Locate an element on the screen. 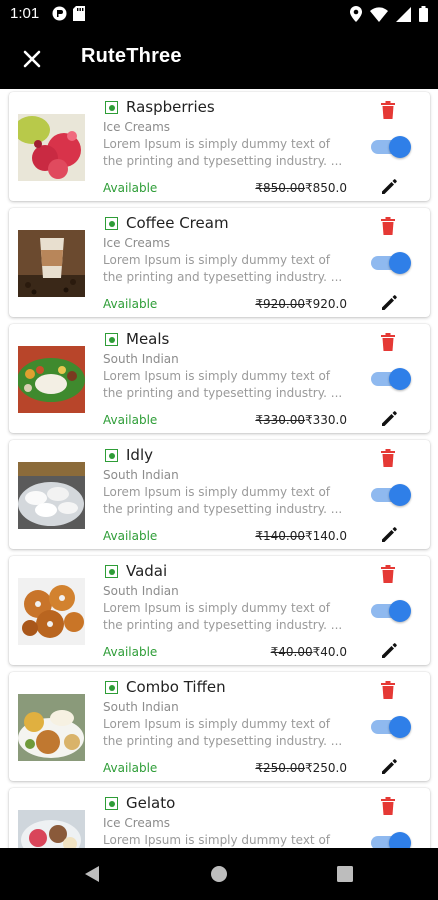 This screenshot has height=900, width=438. recents-square-icon is located at coordinates (345, 874).